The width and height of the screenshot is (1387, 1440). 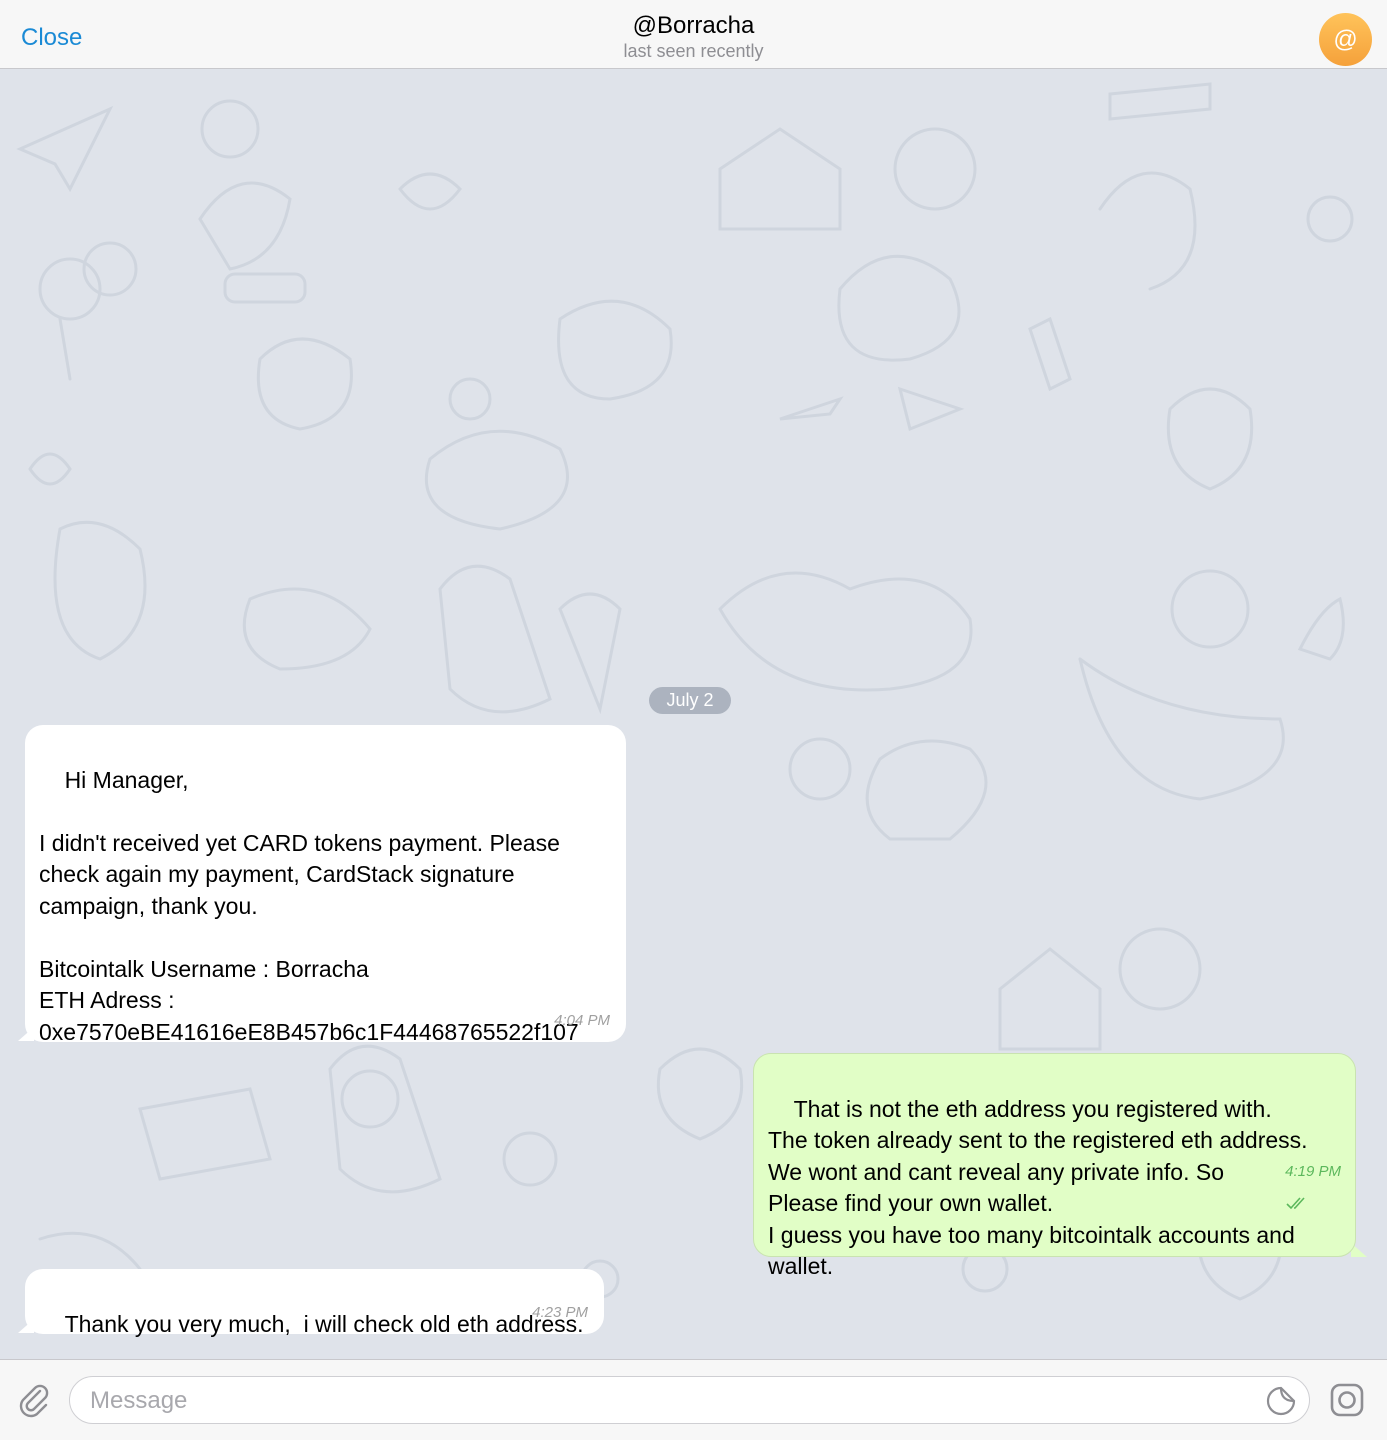 What do you see at coordinates (34, 1400) in the screenshot?
I see `paperclip-icon` at bounding box center [34, 1400].